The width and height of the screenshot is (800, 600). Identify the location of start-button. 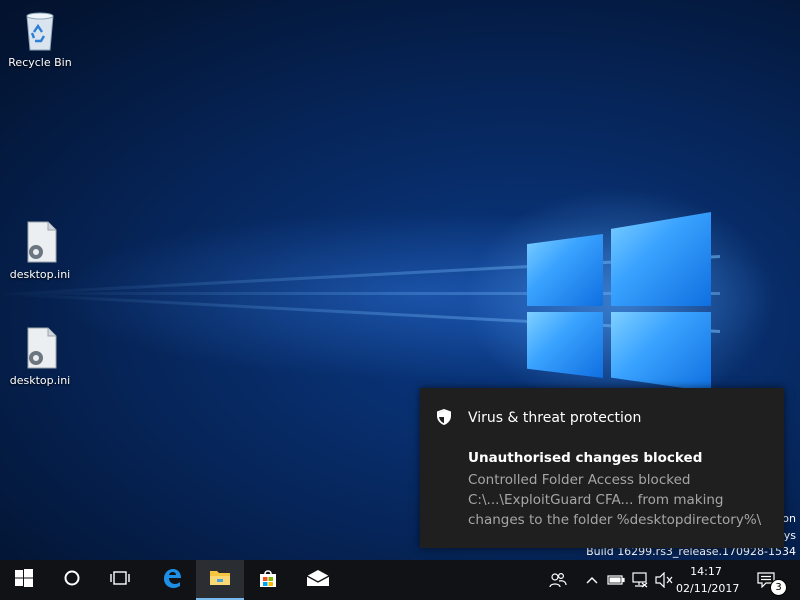
(24, 580).